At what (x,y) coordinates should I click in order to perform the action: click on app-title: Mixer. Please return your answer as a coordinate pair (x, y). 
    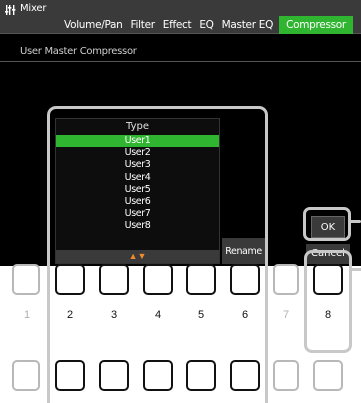
    Looking at the image, I should click on (33, 8).